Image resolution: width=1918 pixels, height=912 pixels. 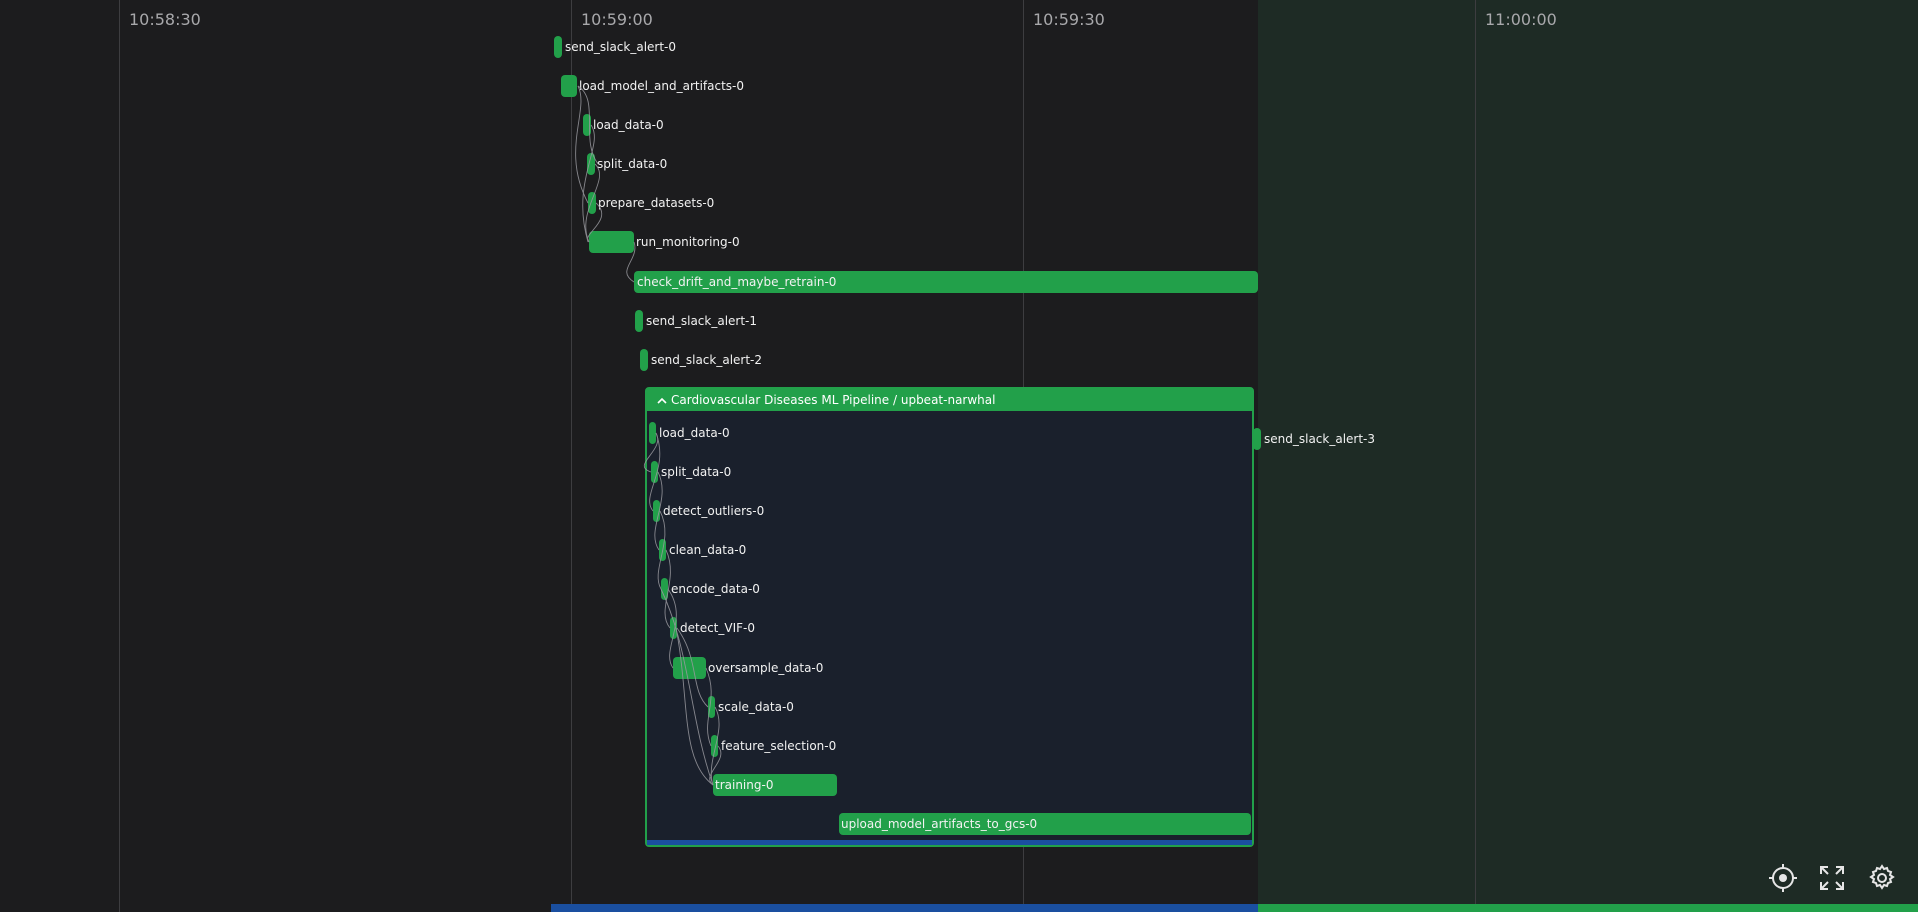 What do you see at coordinates (620, 47) in the screenshot?
I see `task-label: send_slack_alert-0` at bounding box center [620, 47].